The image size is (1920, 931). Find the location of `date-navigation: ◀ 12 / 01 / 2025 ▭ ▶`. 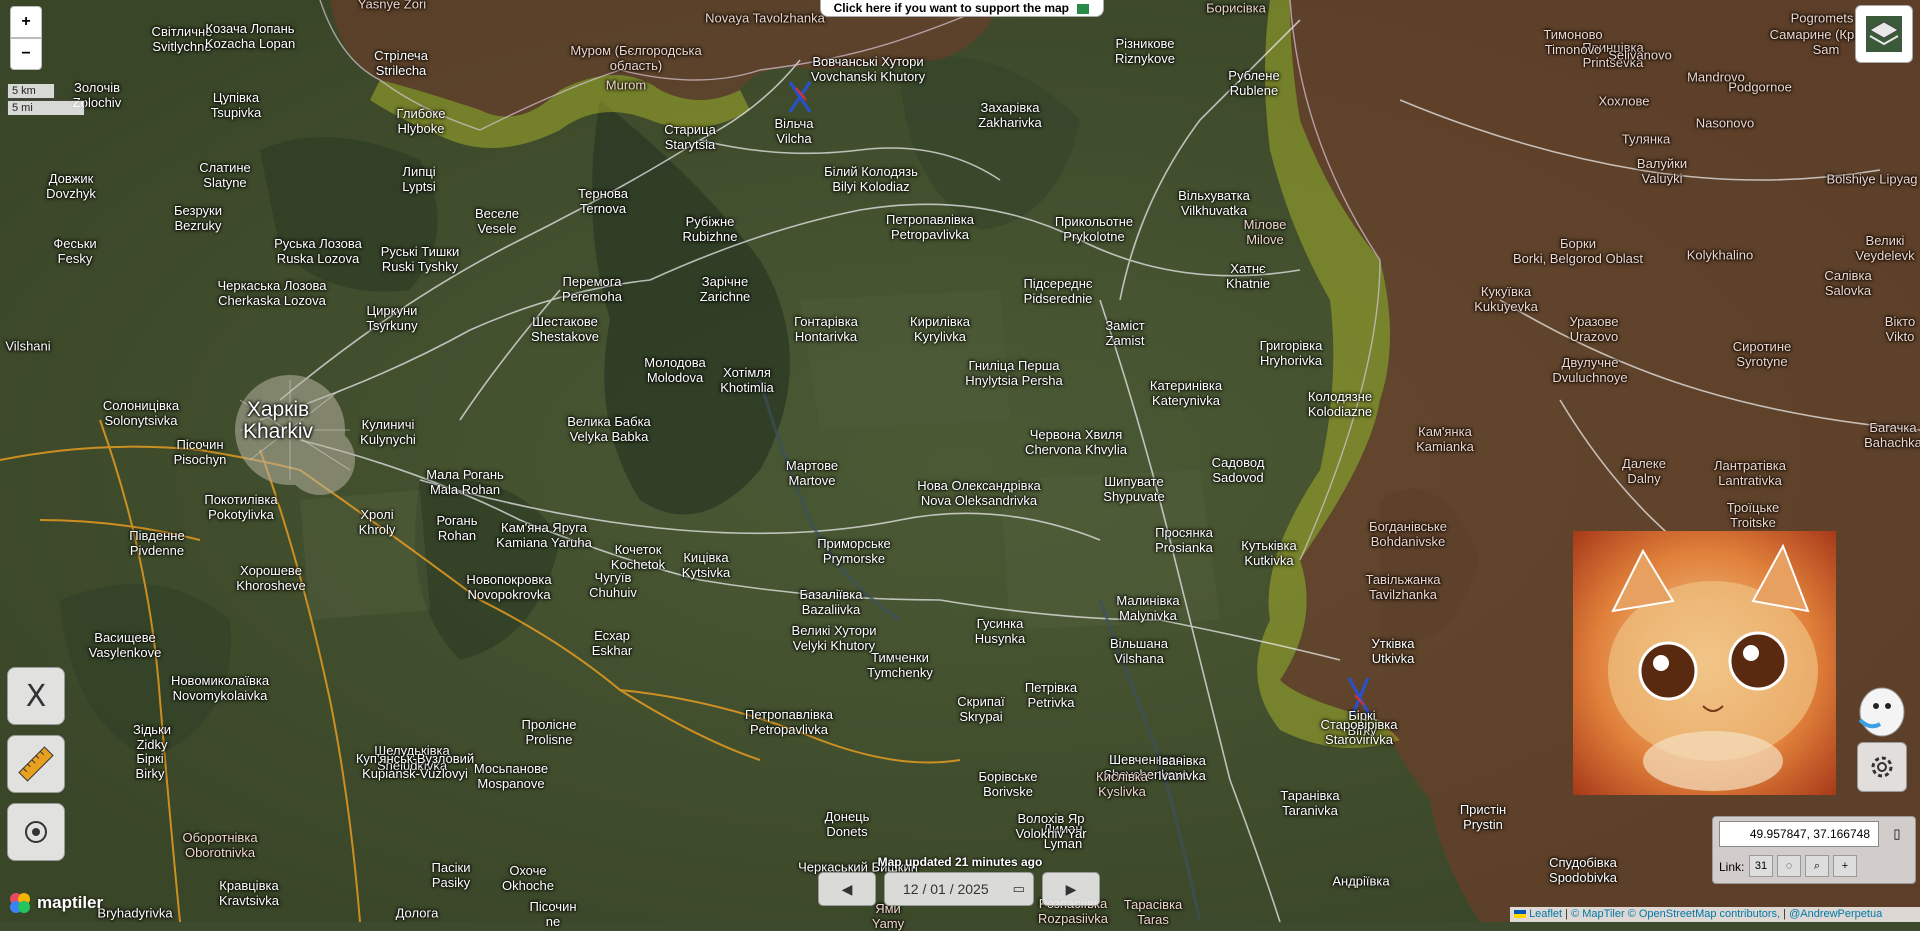

date-navigation: ◀ 12 / 01 / 2025 ▭ ▶ is located at coordinates (960, 891).